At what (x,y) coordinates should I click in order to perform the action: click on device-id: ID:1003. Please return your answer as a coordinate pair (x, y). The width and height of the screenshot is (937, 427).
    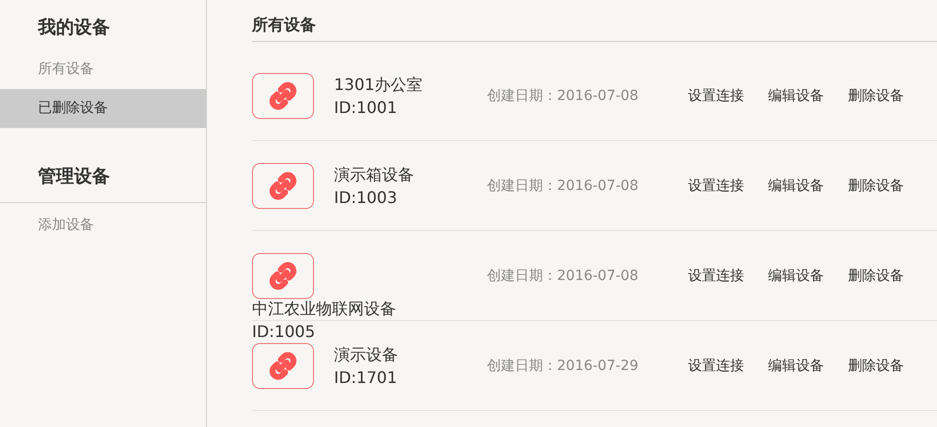
    Looking at the image, I should click on (366, 197).